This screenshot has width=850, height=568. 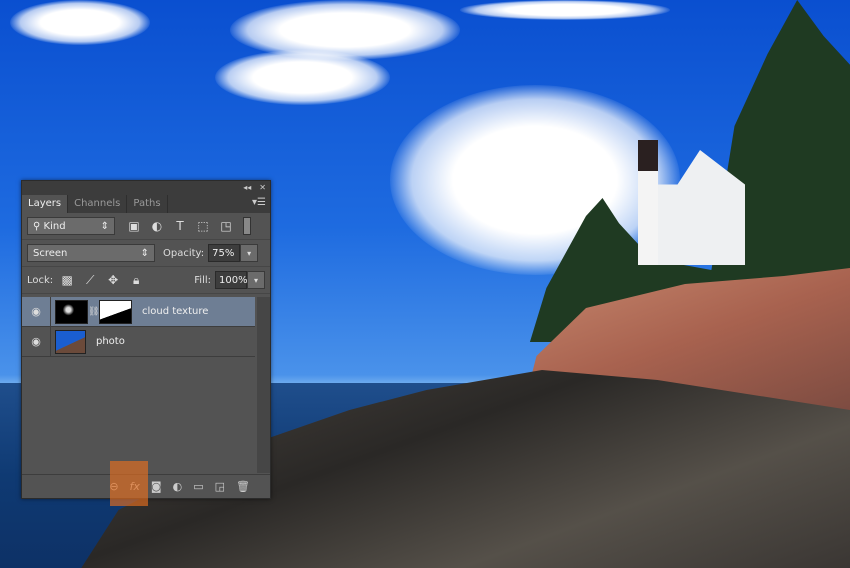 I want to click on add-mask-icon: ◙, so click(x=156, y=486).